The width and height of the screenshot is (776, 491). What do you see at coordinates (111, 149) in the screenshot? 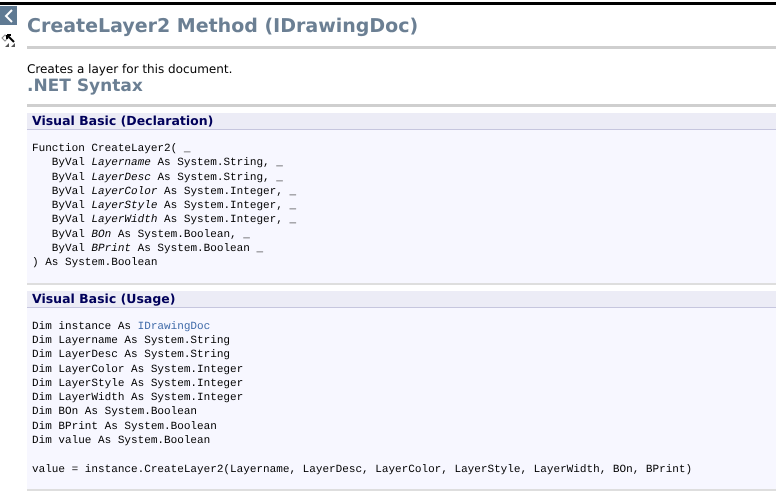
I see `code-line: Function CreateLayer2( _` at bounding box center [111, 149].